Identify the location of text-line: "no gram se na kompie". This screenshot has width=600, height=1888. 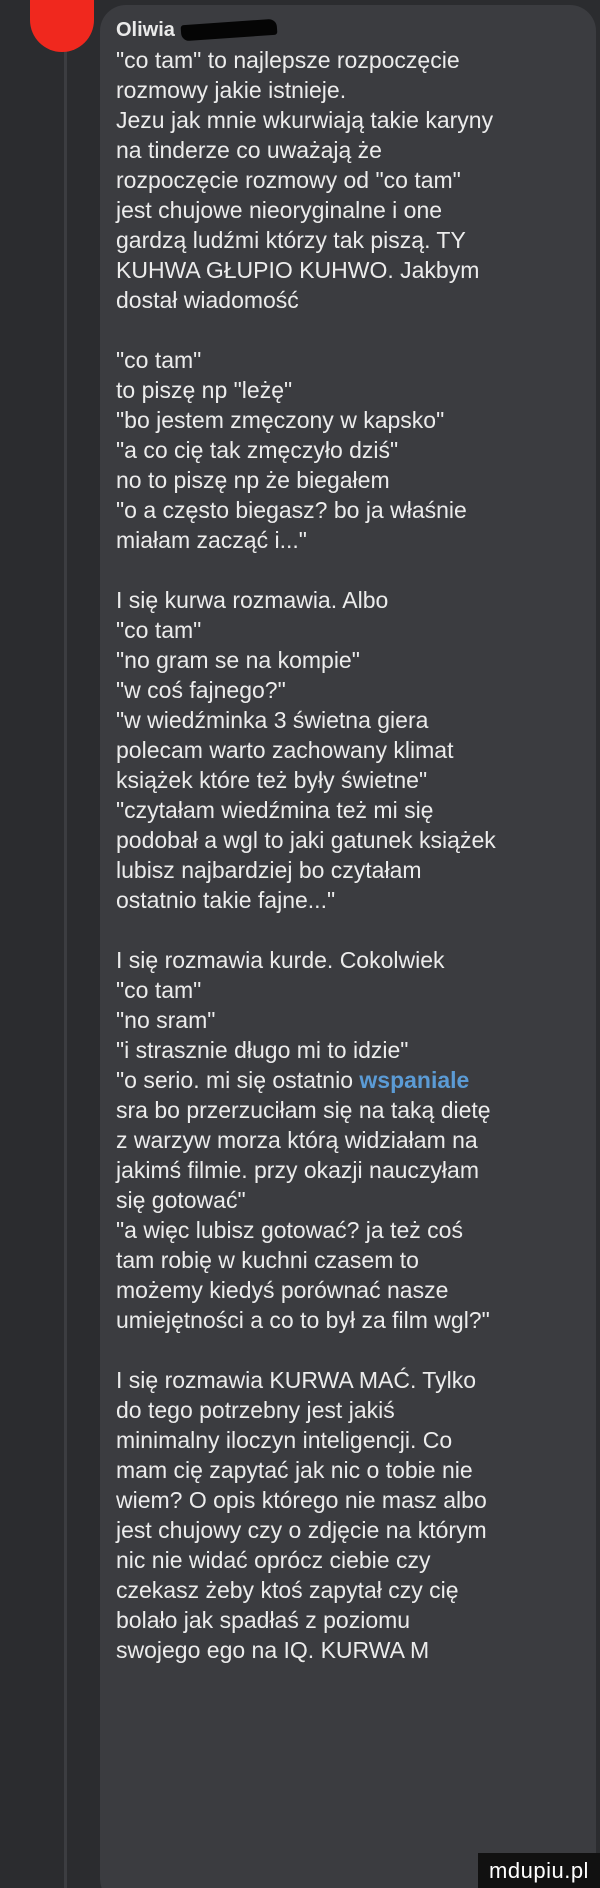
(238, 660).